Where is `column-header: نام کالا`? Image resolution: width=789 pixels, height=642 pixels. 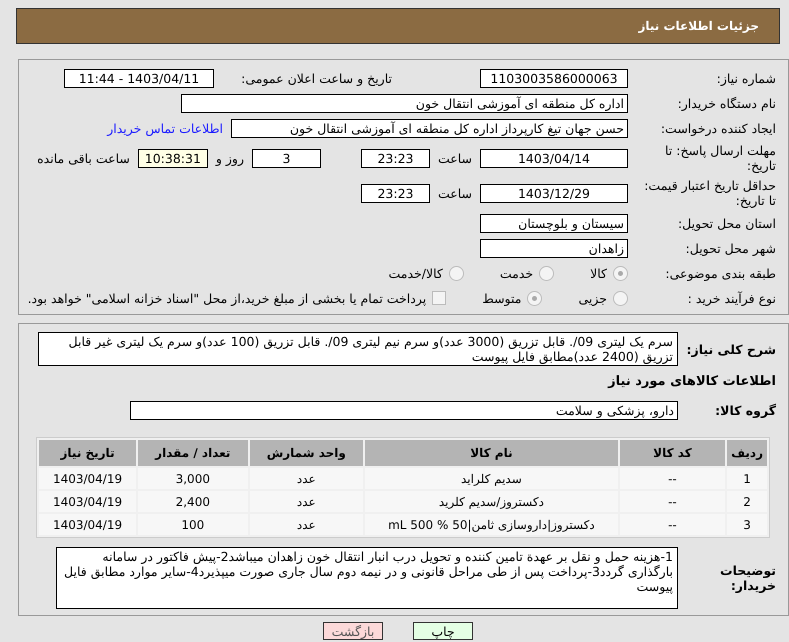
column-header: نام کالا is located at coordinates (491, 453).